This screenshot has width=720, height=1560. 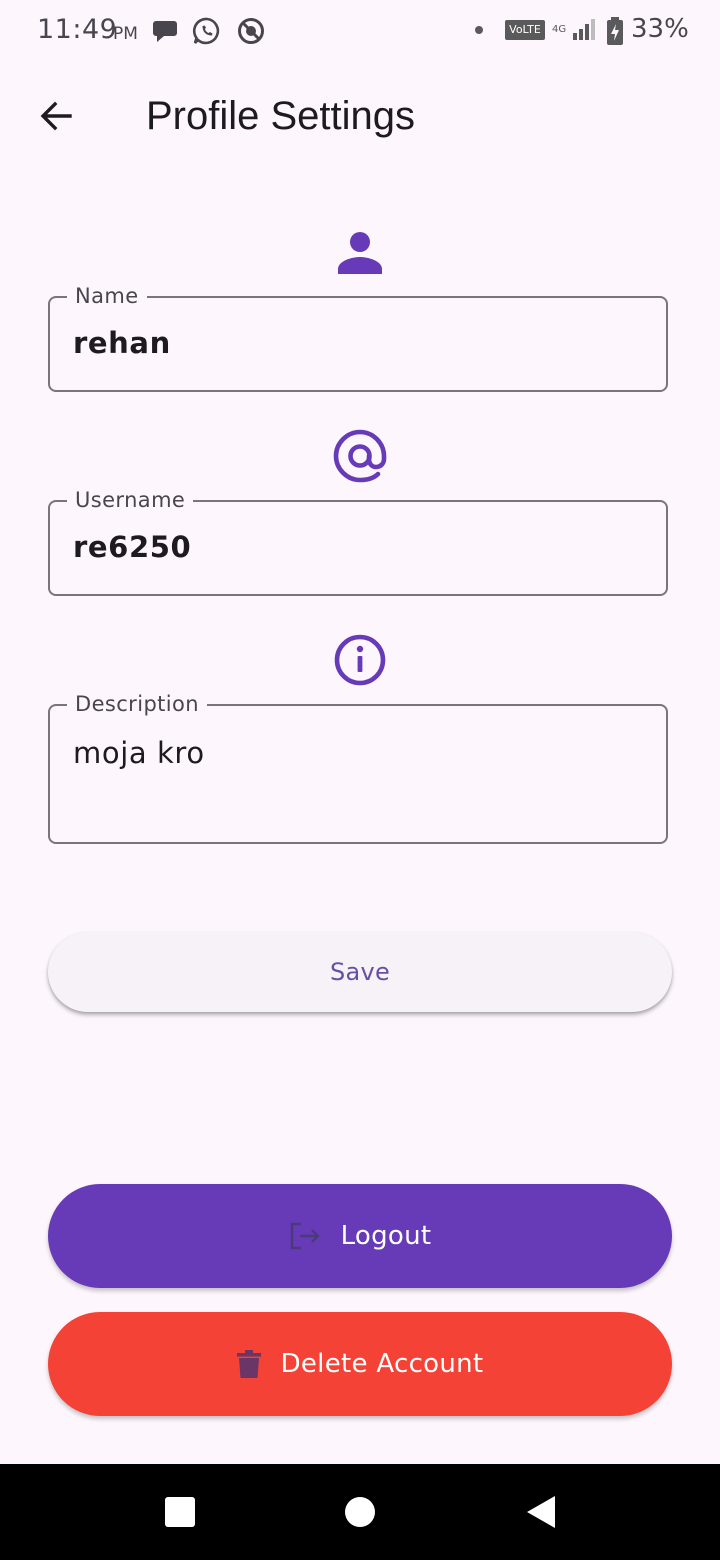 I want to click on signal-icon, so click(x=584, y=29).